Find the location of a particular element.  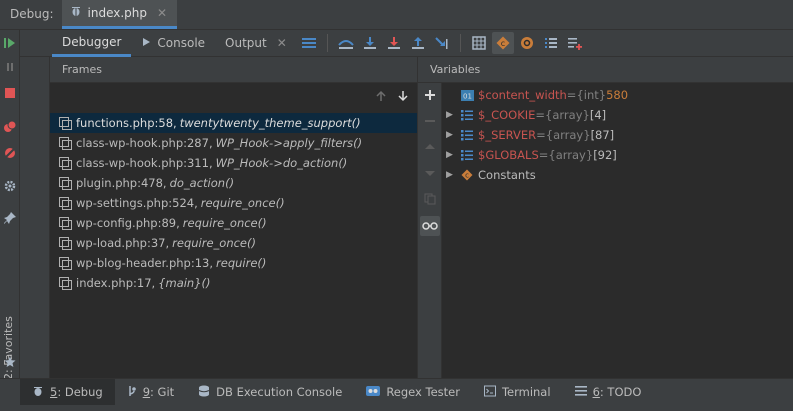

resume-icon is located at coordinates (10, 43).